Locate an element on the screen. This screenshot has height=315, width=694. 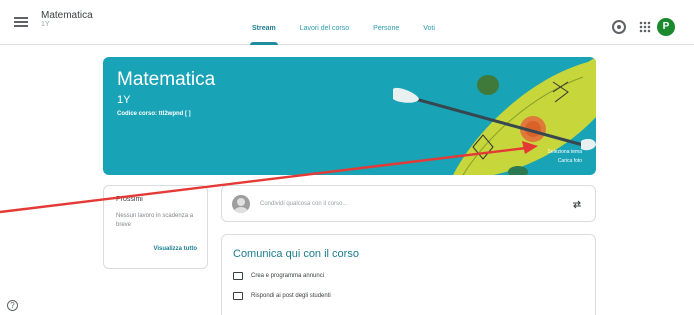
reply-posts-item: Rispondi ai post degli studenti is located at coordinates (282, 296).